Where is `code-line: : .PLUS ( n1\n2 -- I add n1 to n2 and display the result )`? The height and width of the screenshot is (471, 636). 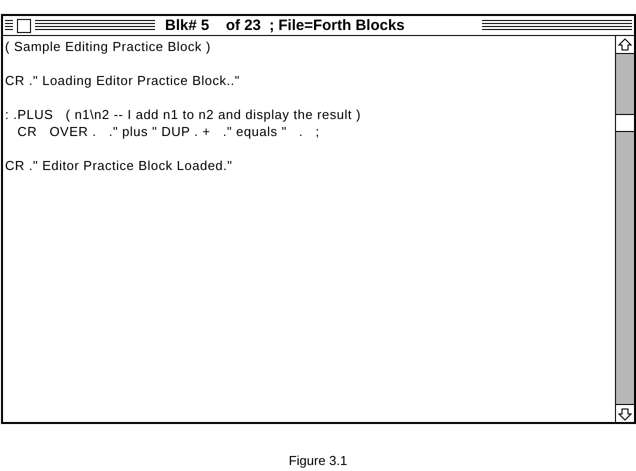 code-line: : .PLUS ( n1\n2 -- I add n1 to n2 and display the result ) is located at coordinates (183, 114).